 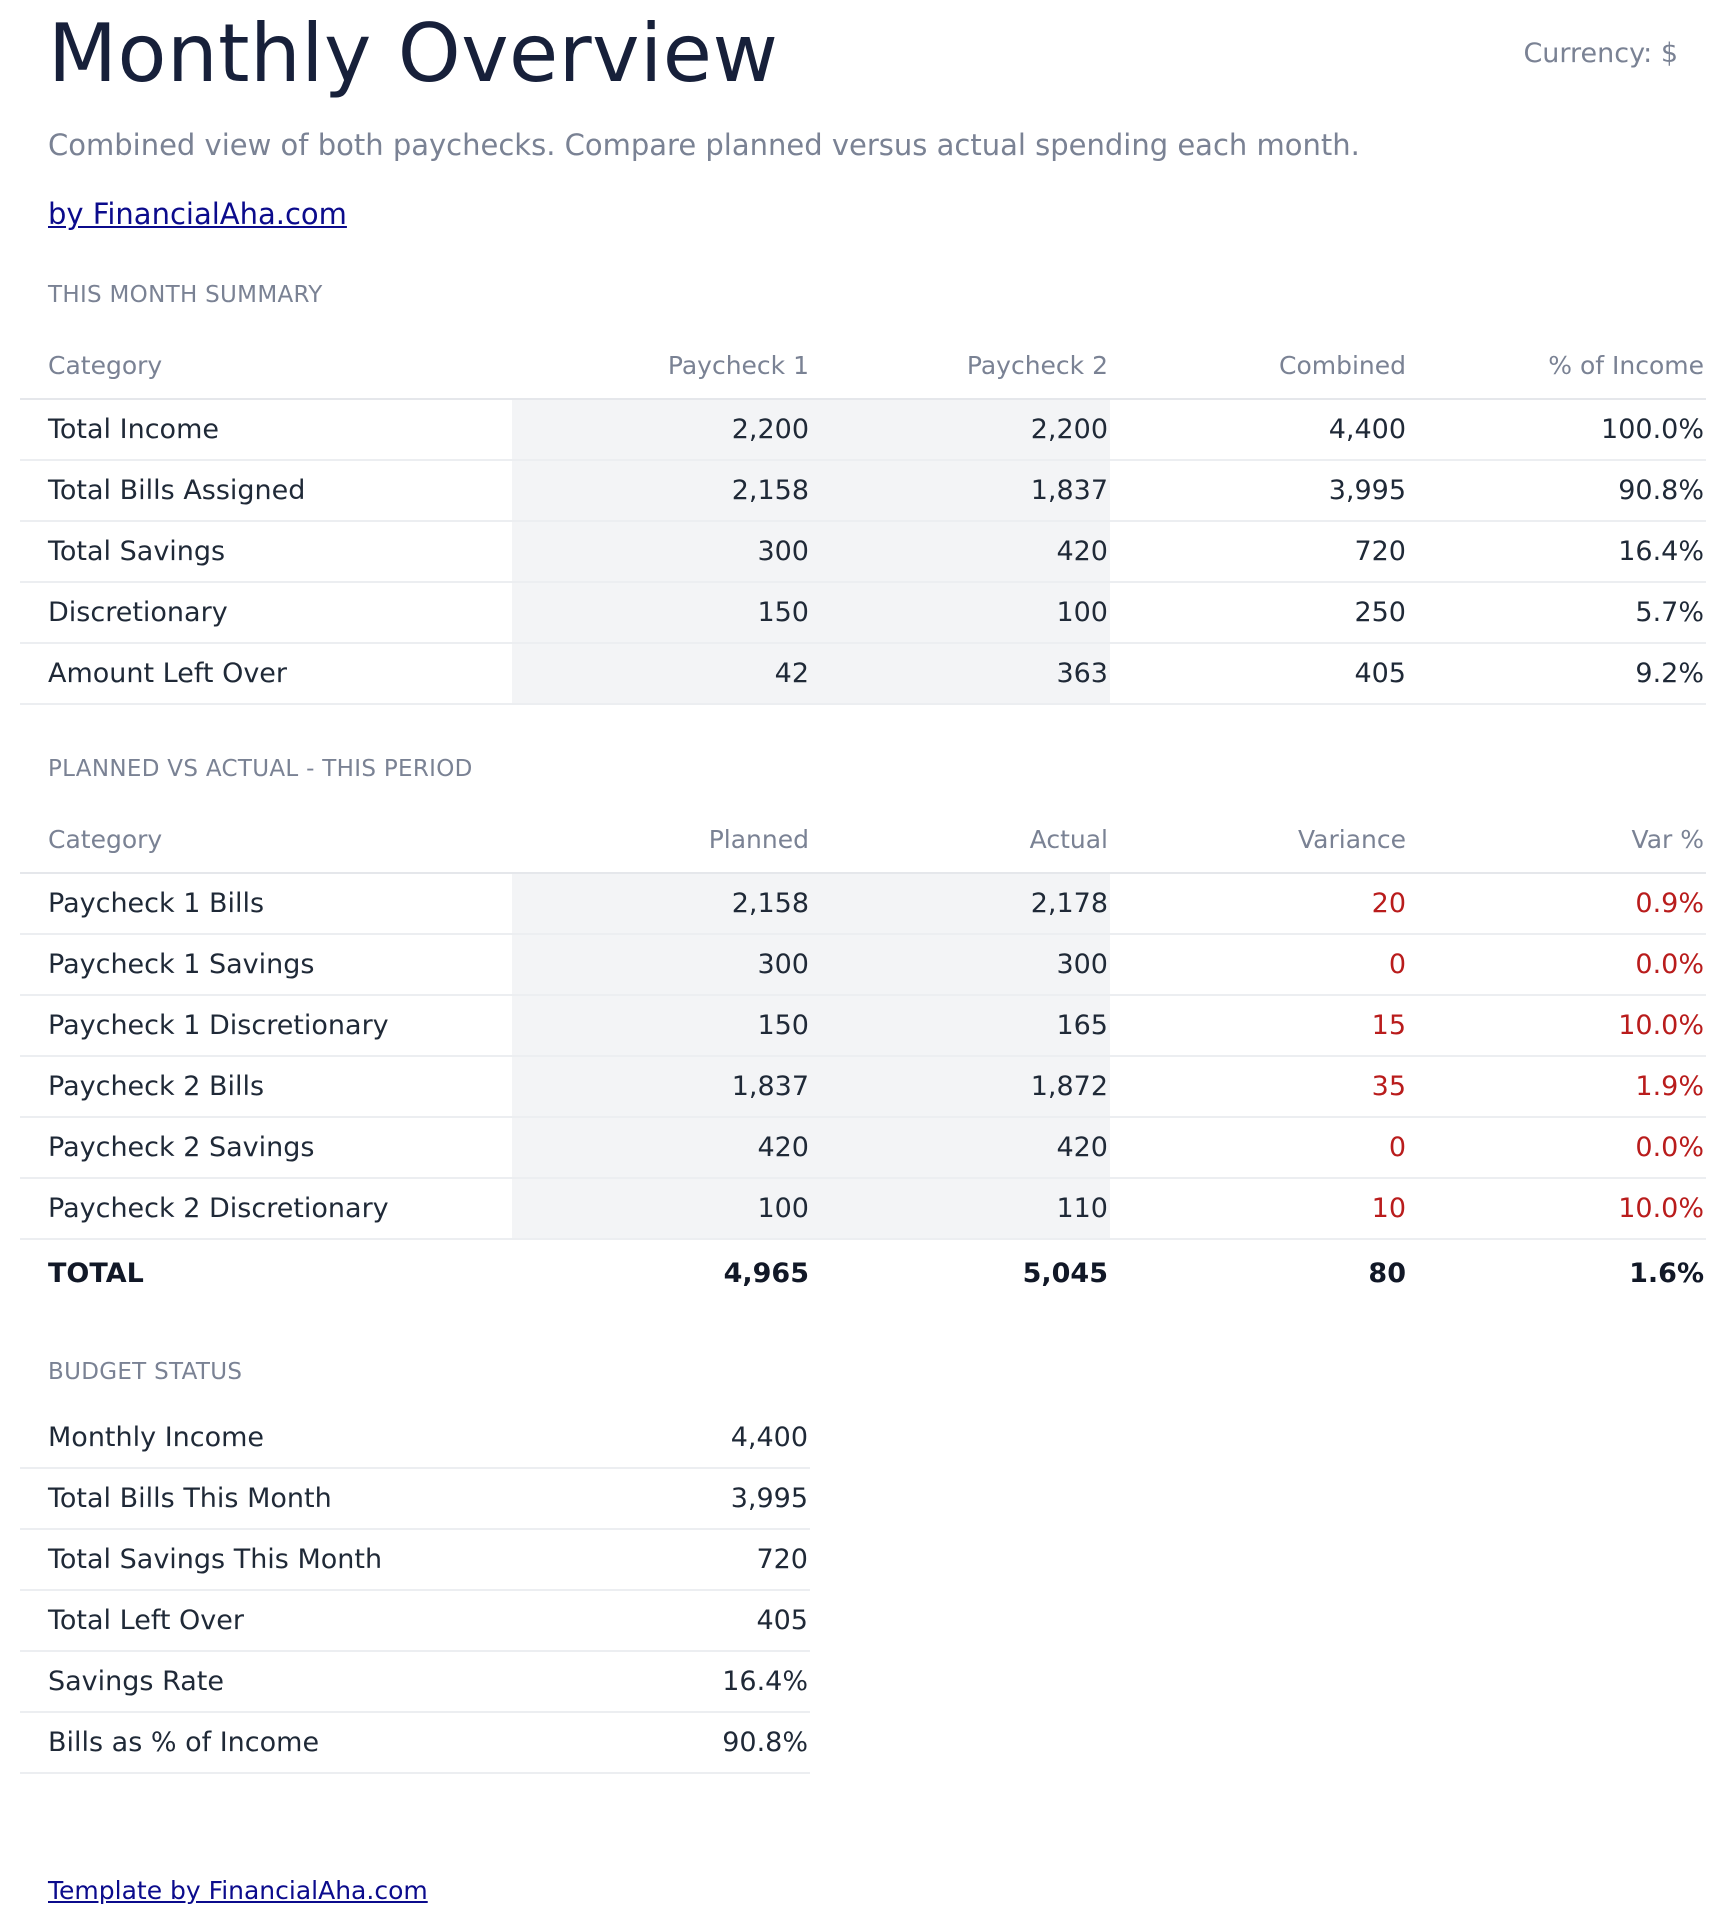 What do you see at coordinates (185, 295) in the screenshot?
I see `summary-section-title: THIS MONTH SUMMARY` at bounding box center [185, 295].